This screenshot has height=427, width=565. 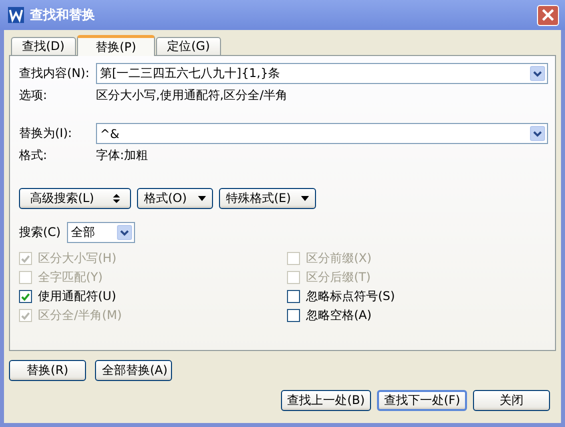 I want to click on checkbox-label: 区分后缀(T), so click(x=338, y=277).